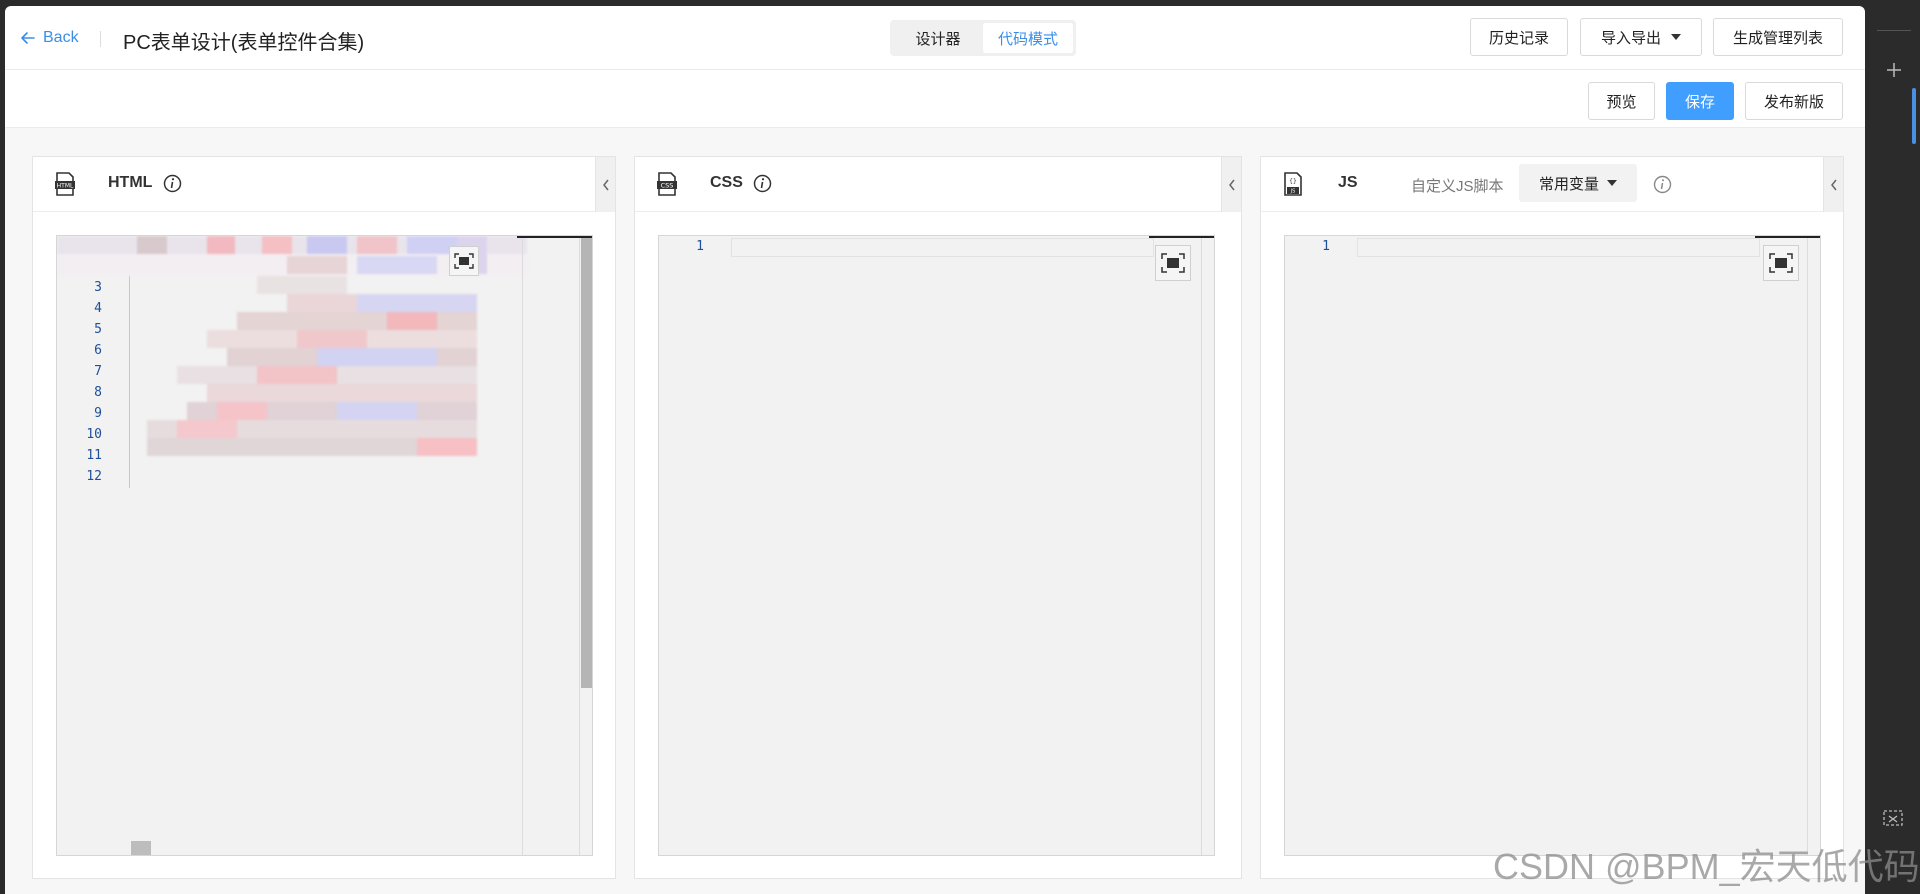  Describe the element at coordinates (938, 38) in the screenshot. I see `tab-designer: 设计器` at that location.